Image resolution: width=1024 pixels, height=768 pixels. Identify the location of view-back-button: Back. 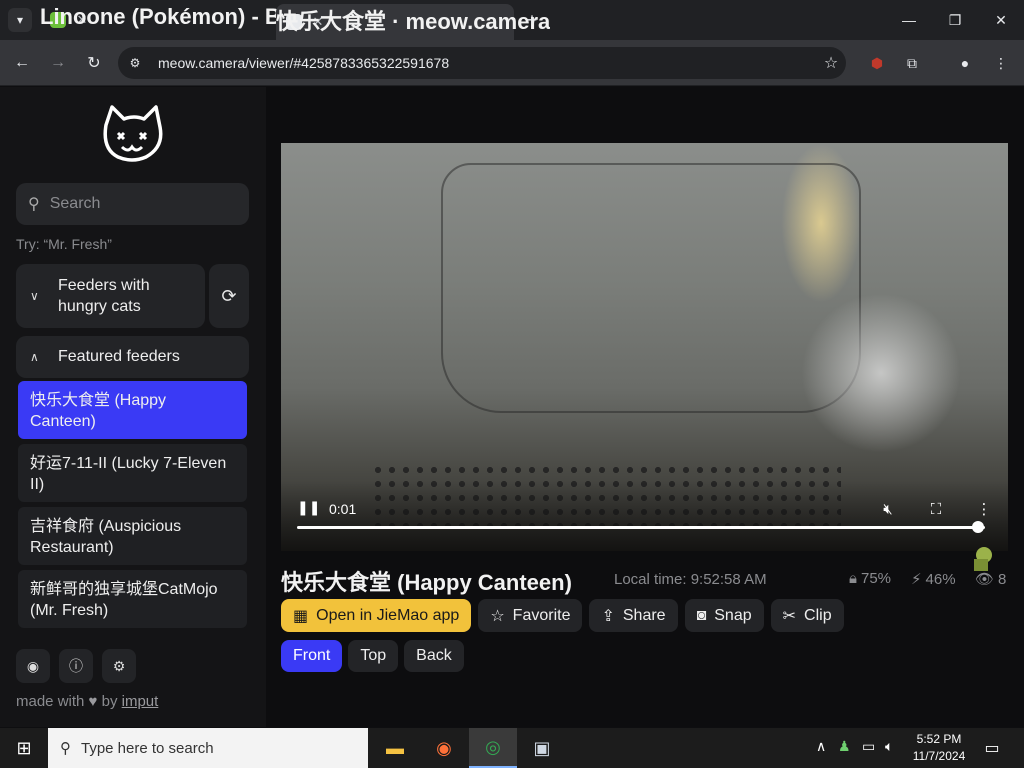
(434, 656).